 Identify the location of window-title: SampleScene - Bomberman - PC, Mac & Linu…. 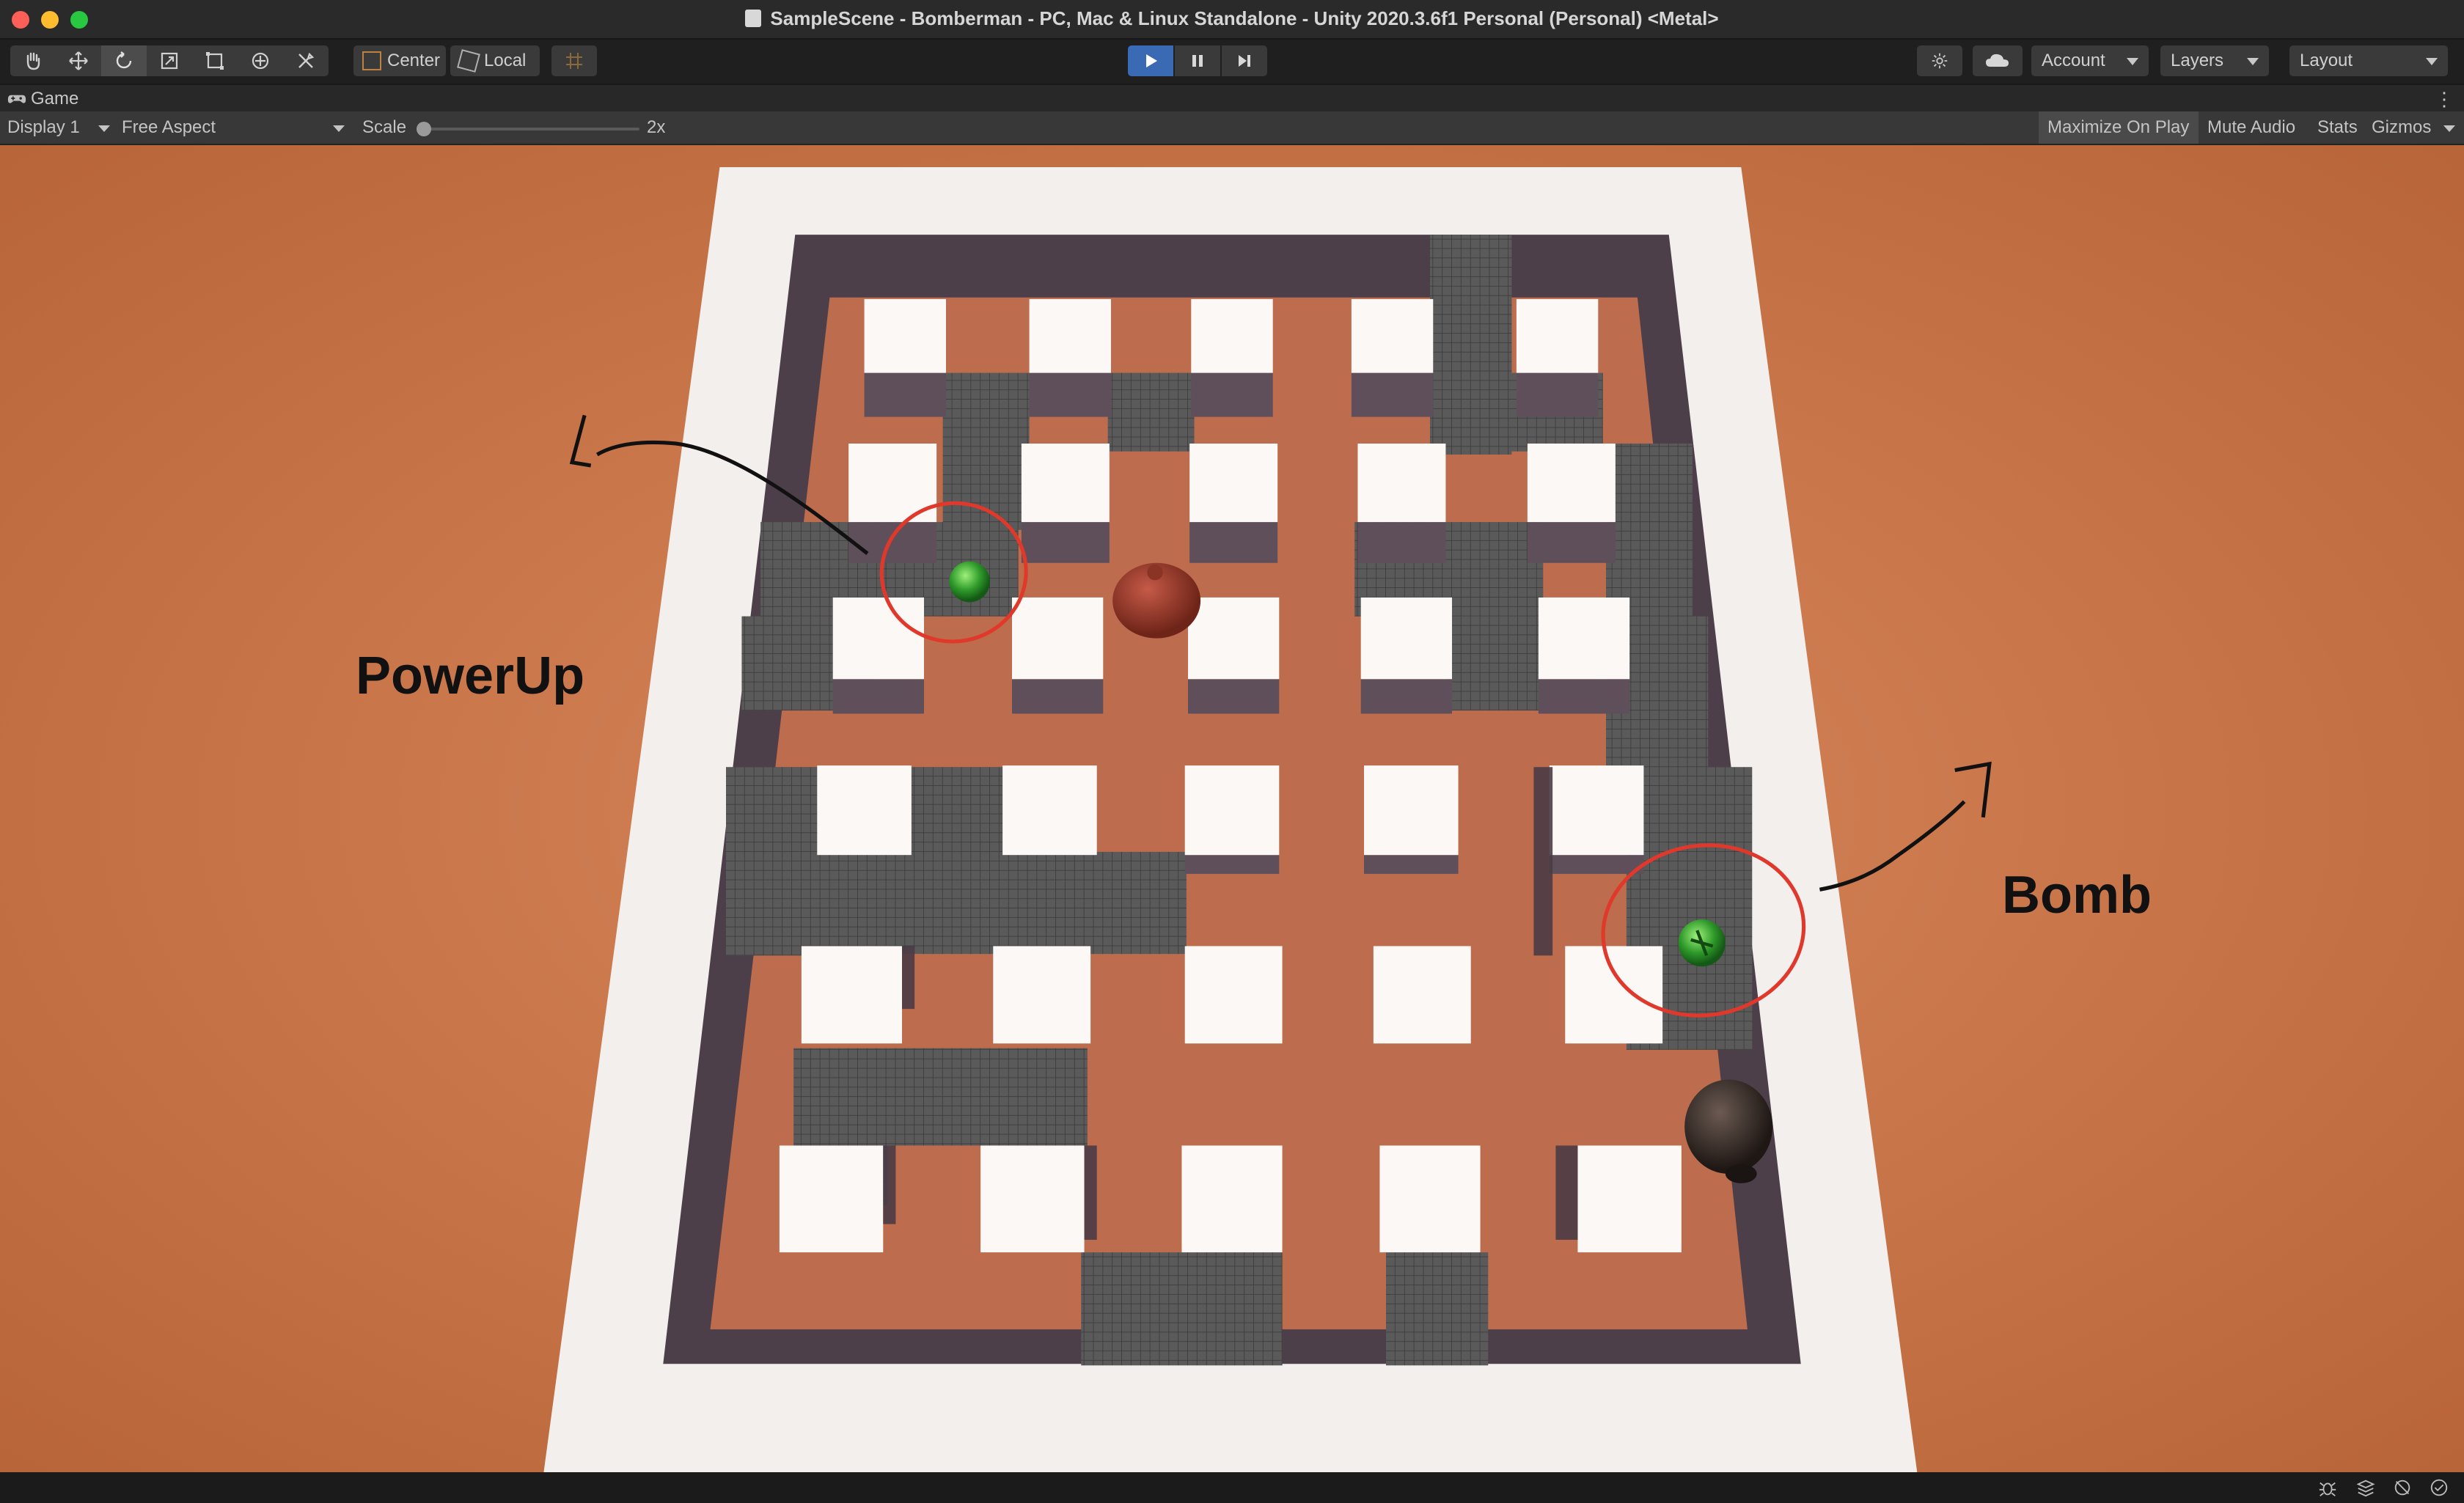
(1232, 19).